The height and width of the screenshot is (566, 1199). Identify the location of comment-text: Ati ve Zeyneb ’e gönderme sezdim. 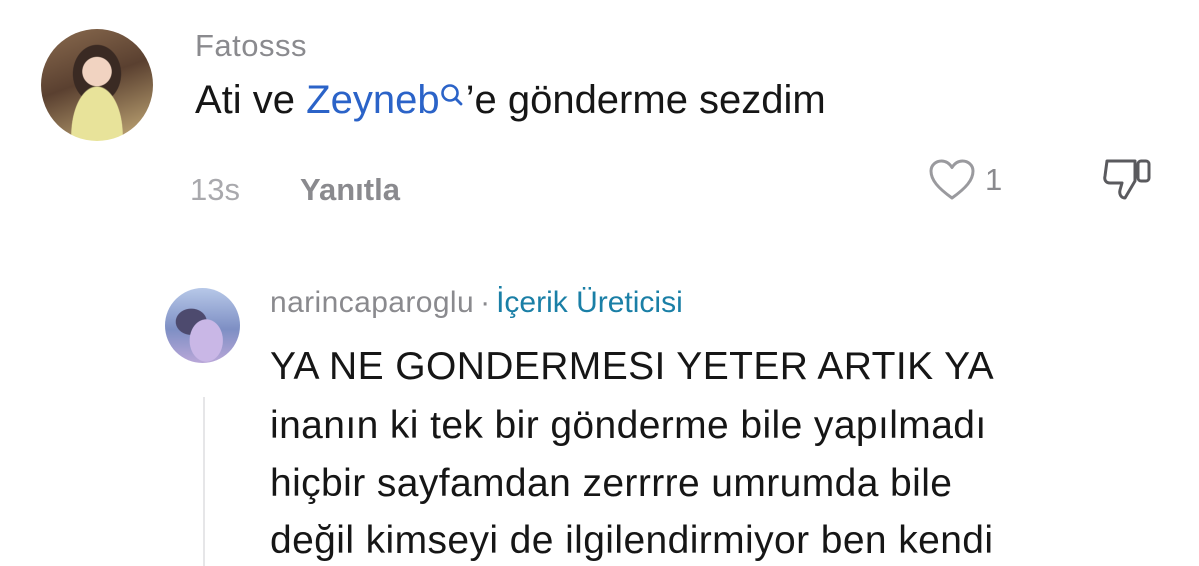
(510, 100).